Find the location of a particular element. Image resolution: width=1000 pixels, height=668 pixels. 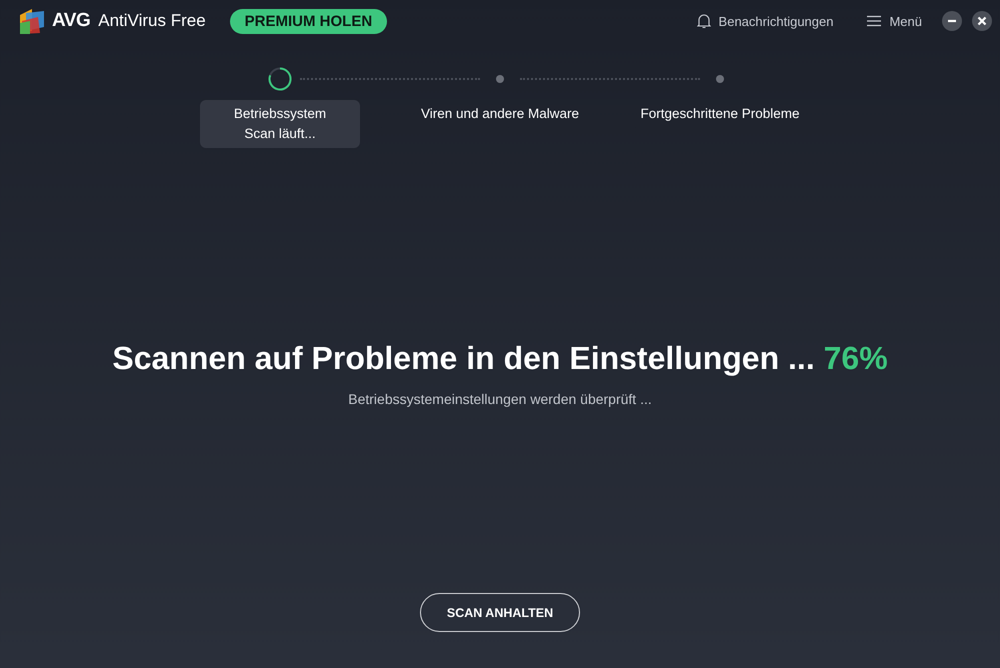

close-icon is located at coordinates (982, 21).